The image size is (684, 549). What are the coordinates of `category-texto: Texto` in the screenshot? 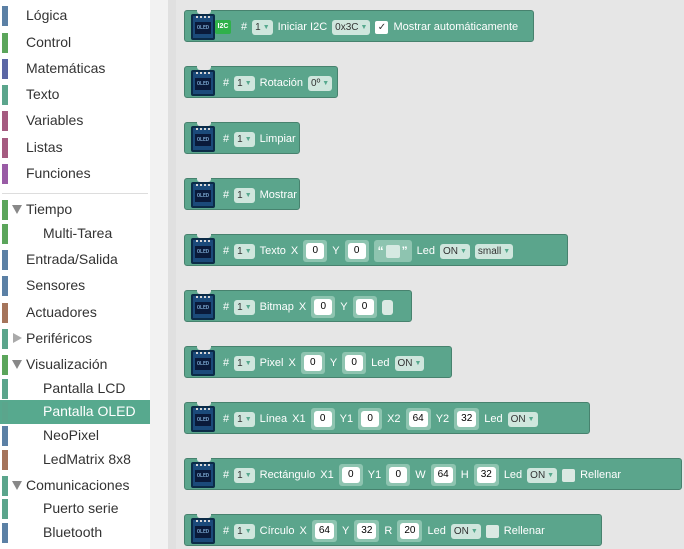 It's located at (75, 95).